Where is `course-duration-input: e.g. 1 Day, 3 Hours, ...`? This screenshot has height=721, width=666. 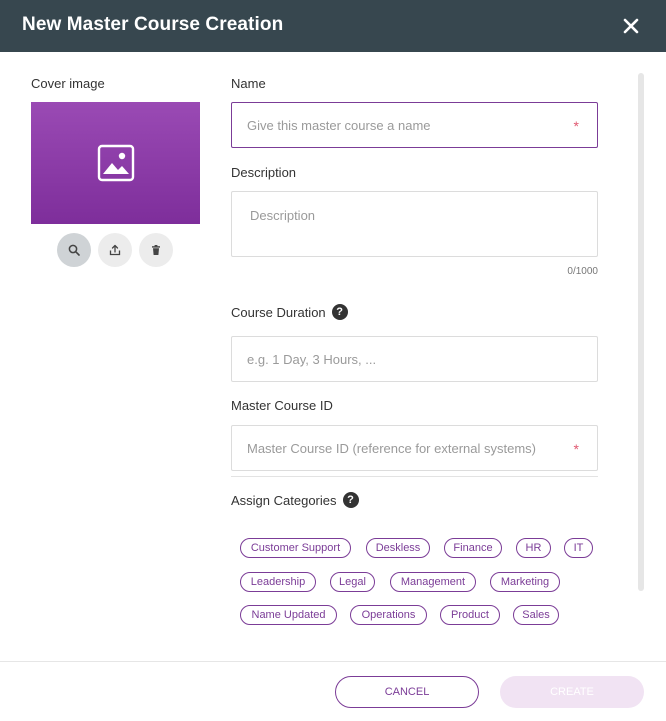
course-duration-input: e.g. 1 Day, 3 Hours, ... is located at coordinates (414, 359).